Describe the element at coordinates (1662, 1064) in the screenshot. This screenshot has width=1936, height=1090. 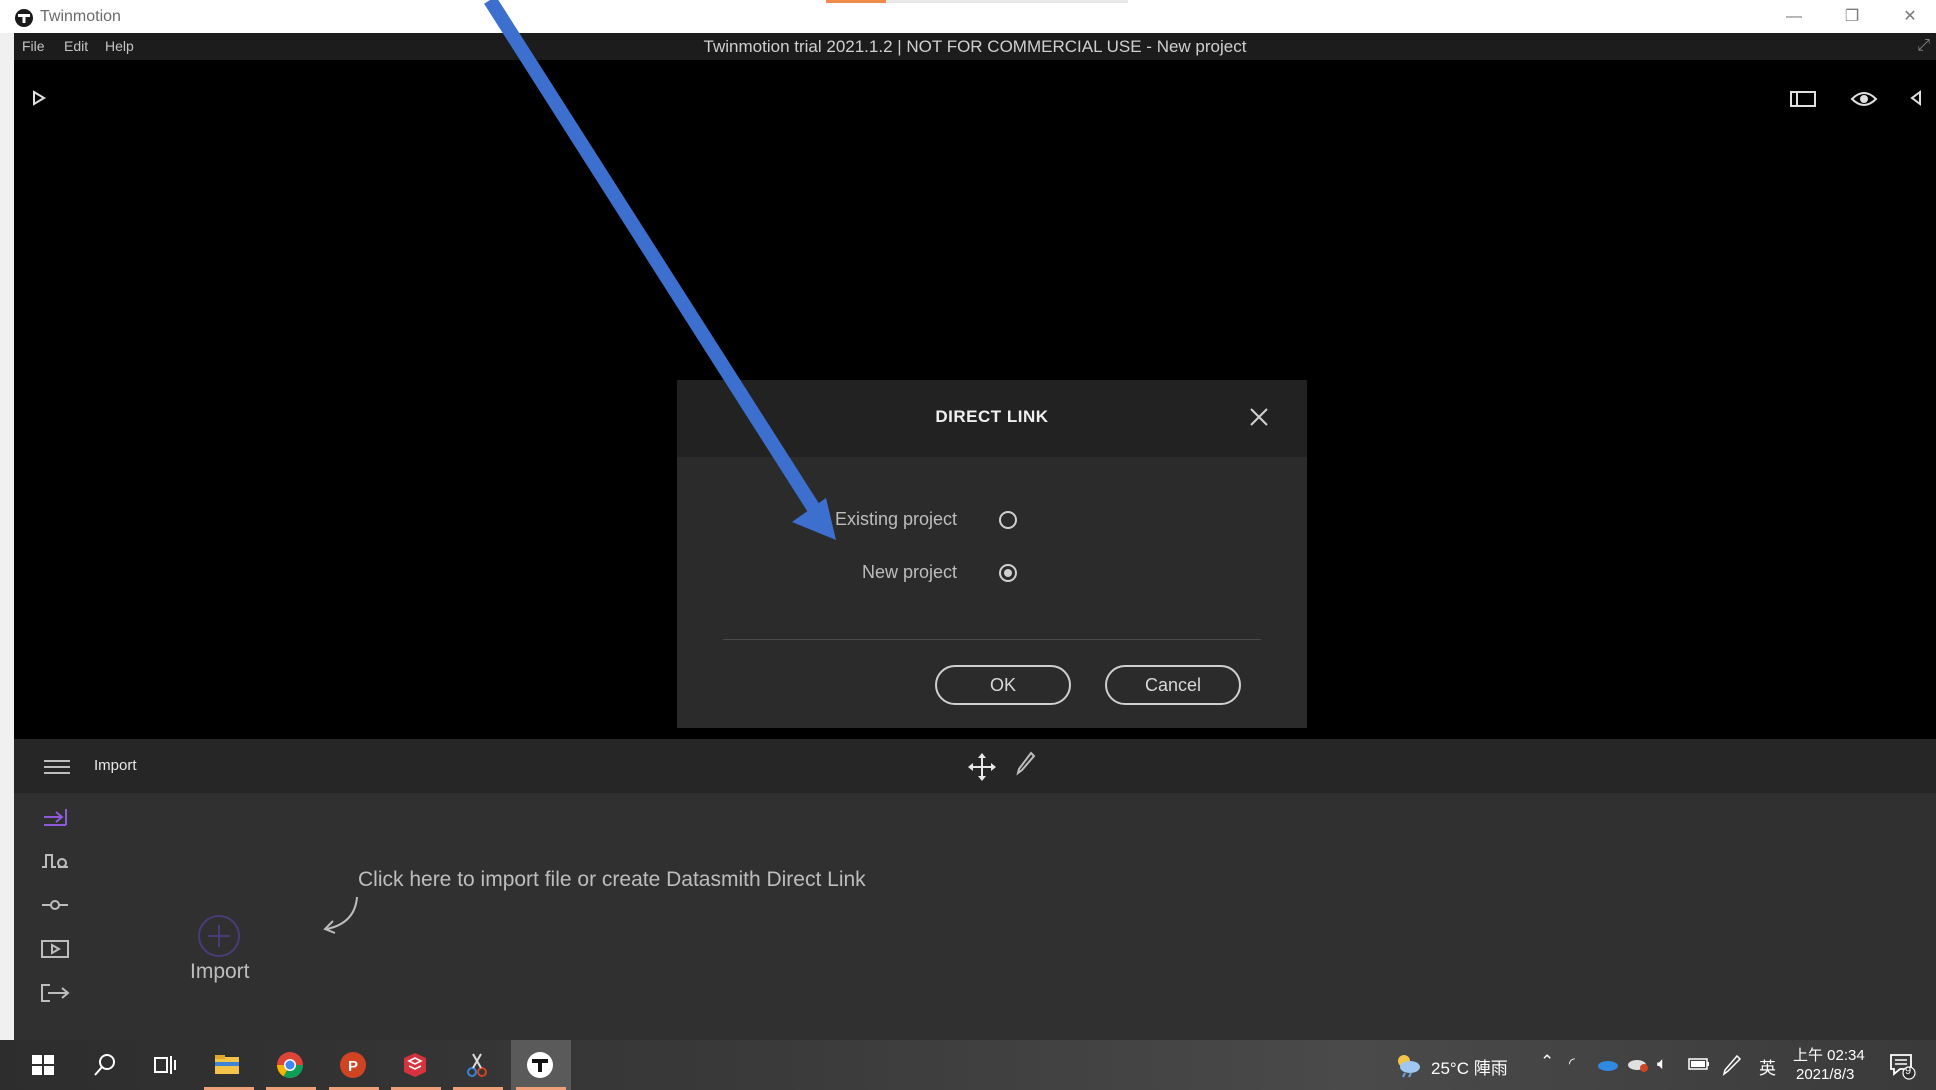
I see `volume-icon: 🔈︎` at that location.